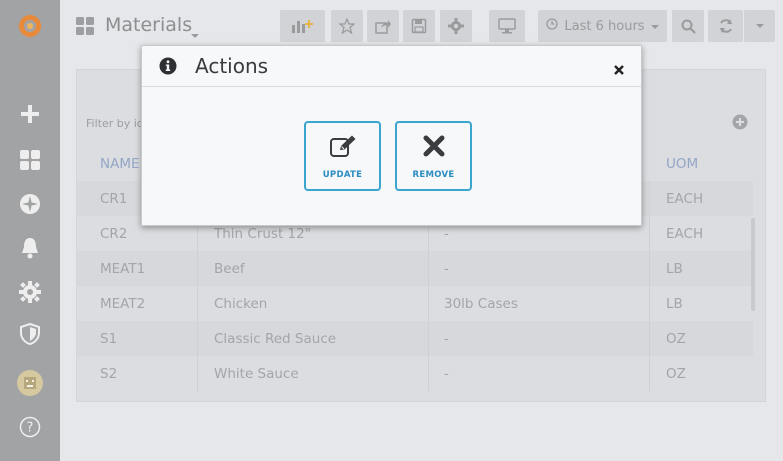 The image size is (783, 461). I want to click on table-row: S2 White Sauce - OZ, so click(415, 373).